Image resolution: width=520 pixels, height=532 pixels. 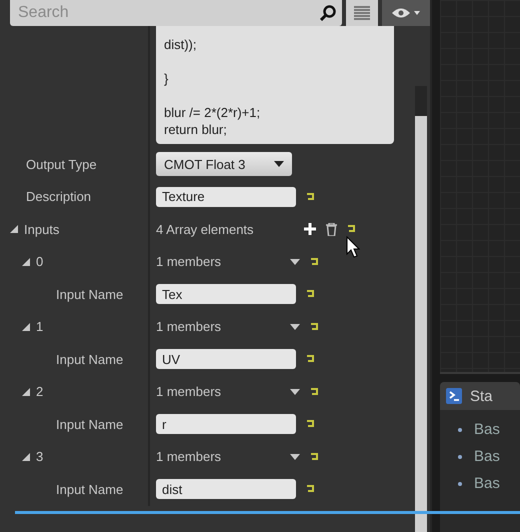 I want to click on eye-icon, so click(x=406, y=13).